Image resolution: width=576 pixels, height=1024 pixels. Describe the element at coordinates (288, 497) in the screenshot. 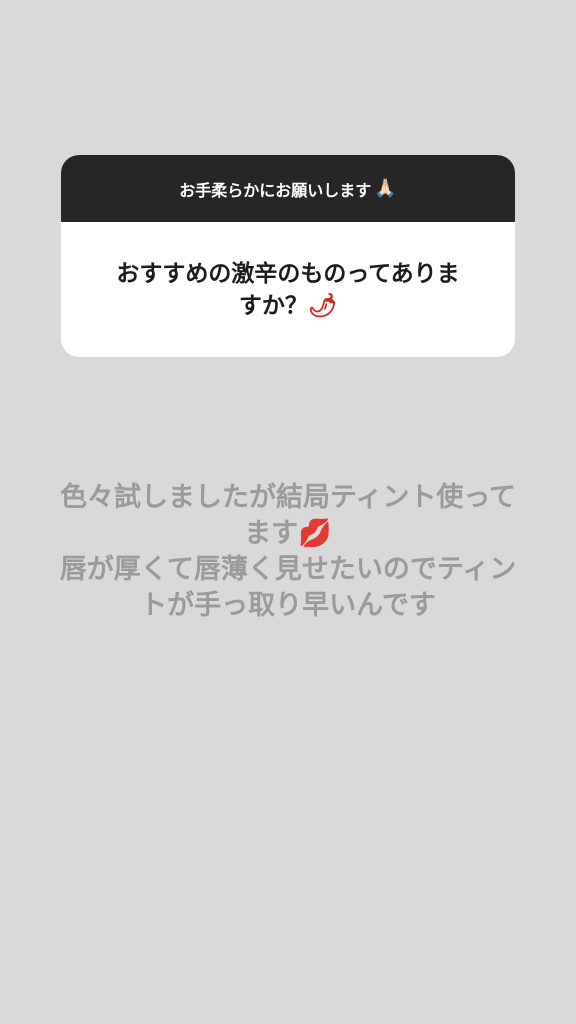

I see `answer-line-1: 色々試しましたが結局ティント使って` at that location.